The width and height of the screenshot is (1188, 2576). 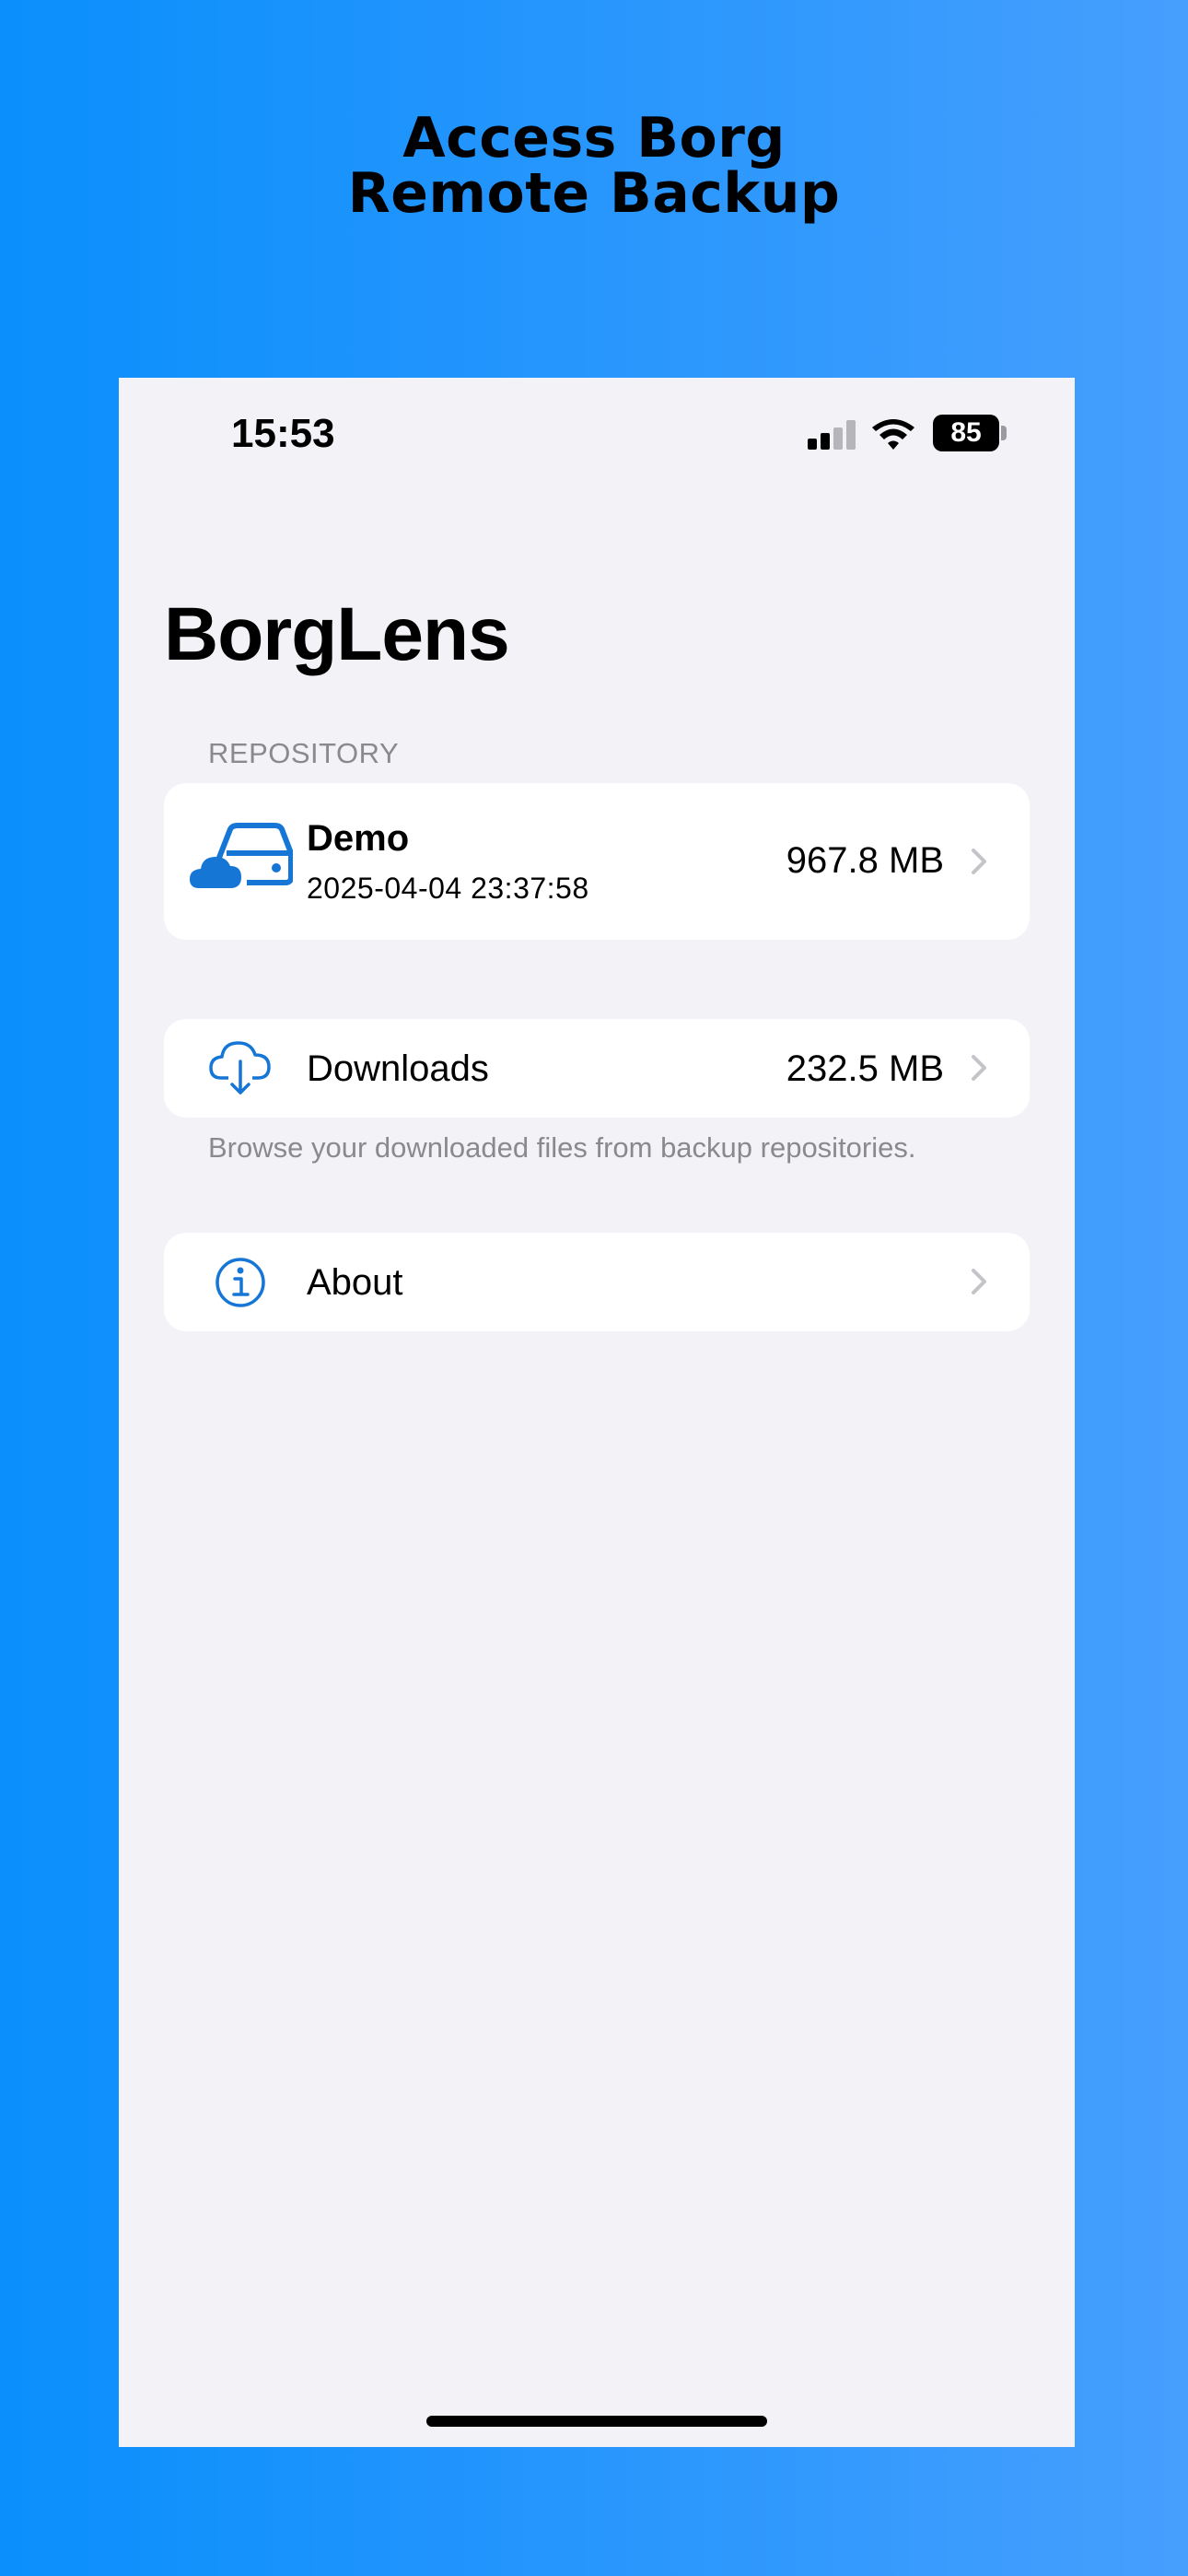 What do you see at coordinates (358, 838) in the screenshot?
I see `repository-name: Demo` at bounding box center [358, 838].